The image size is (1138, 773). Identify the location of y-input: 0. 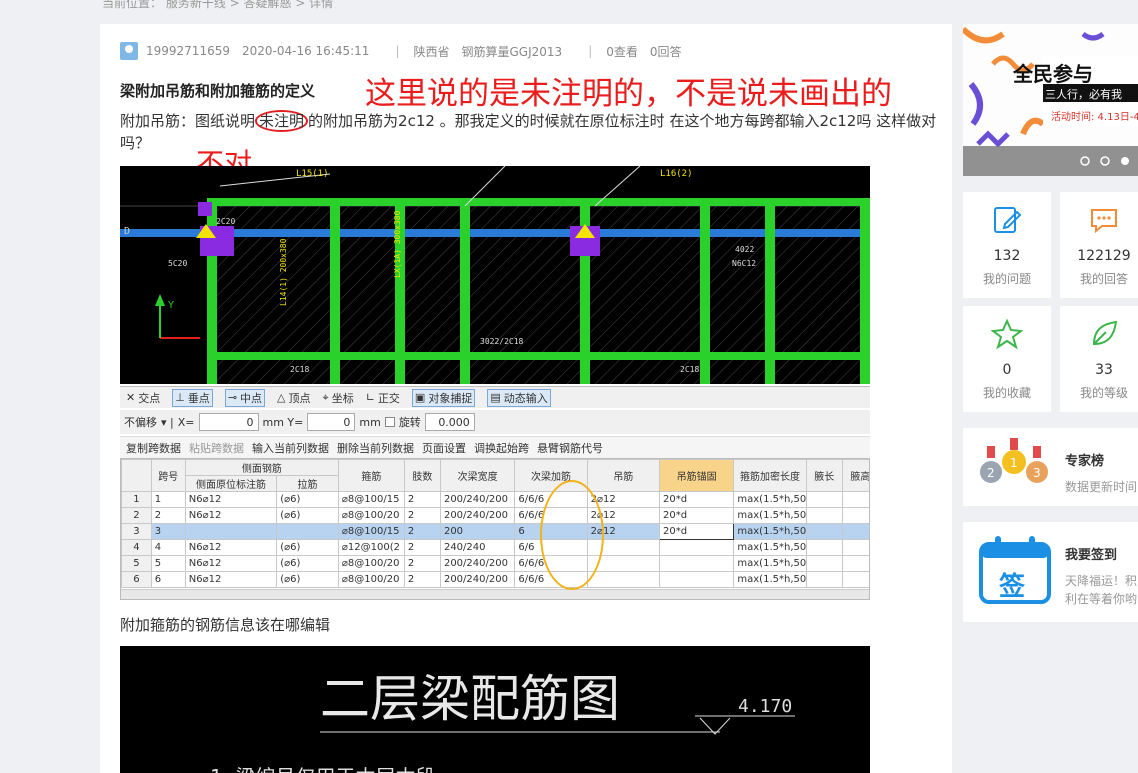
(331, 422).